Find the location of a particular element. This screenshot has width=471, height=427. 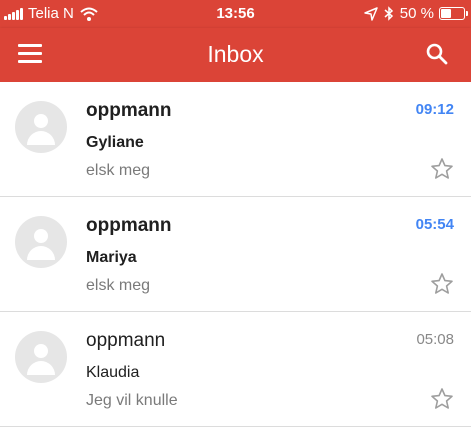

battery-icon is located at coordinates (453, 13).